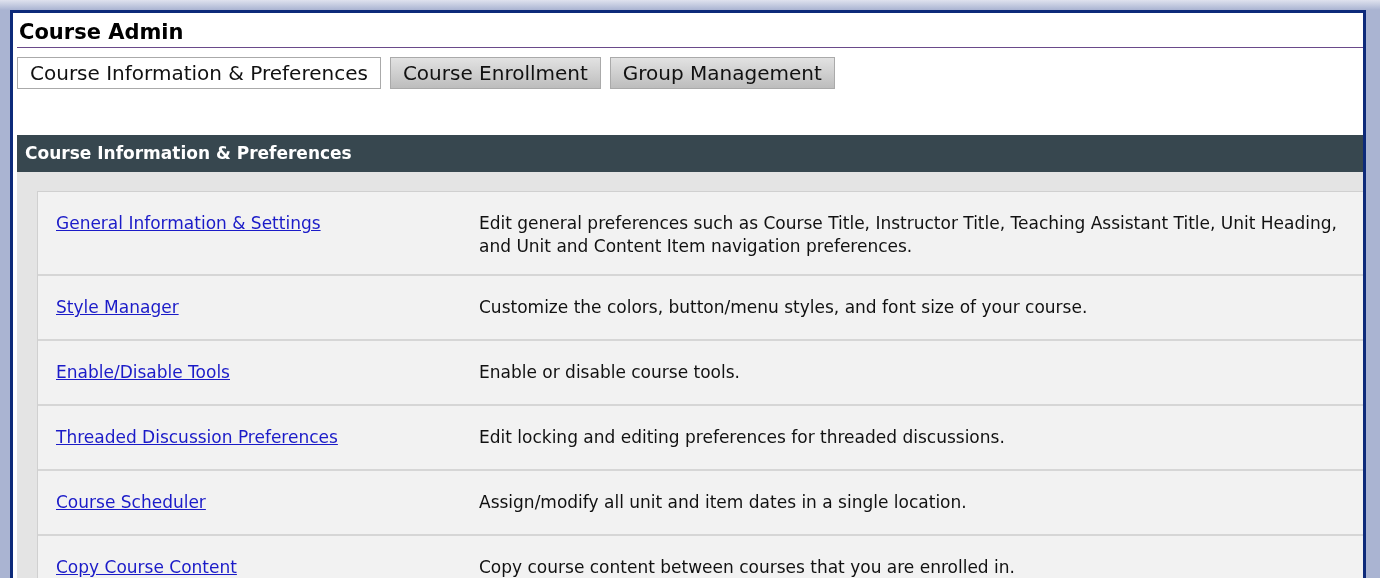 The width and height of the screenshot is (1380, 578). Describe the element at coordinates (131, 502) in the screenshot. I see `settings-link: Course Scheduler` at that location.